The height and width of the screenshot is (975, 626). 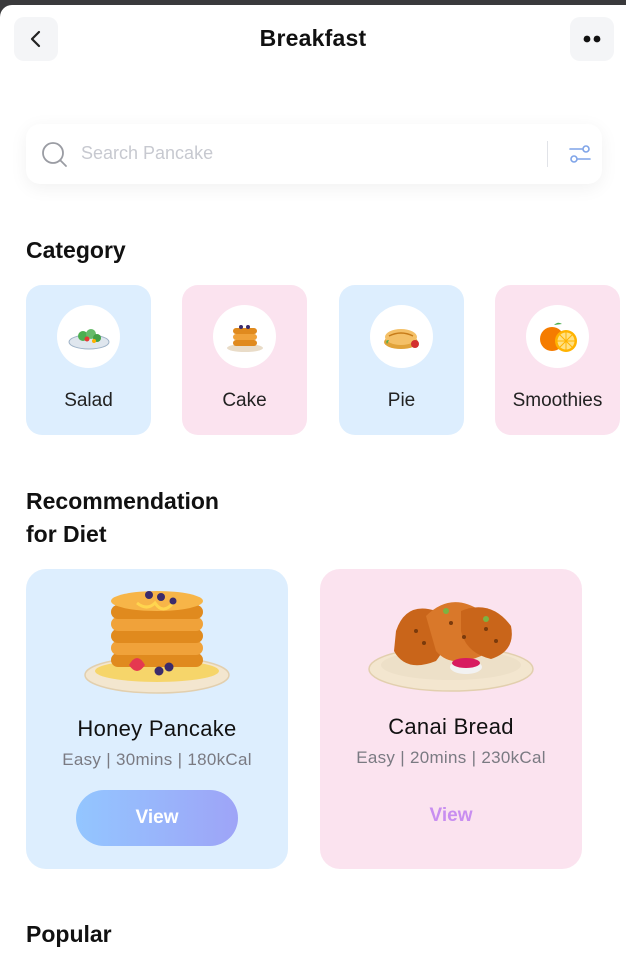 I want to click on recipe-name: Canai Bread, so click(x=451, y=726).